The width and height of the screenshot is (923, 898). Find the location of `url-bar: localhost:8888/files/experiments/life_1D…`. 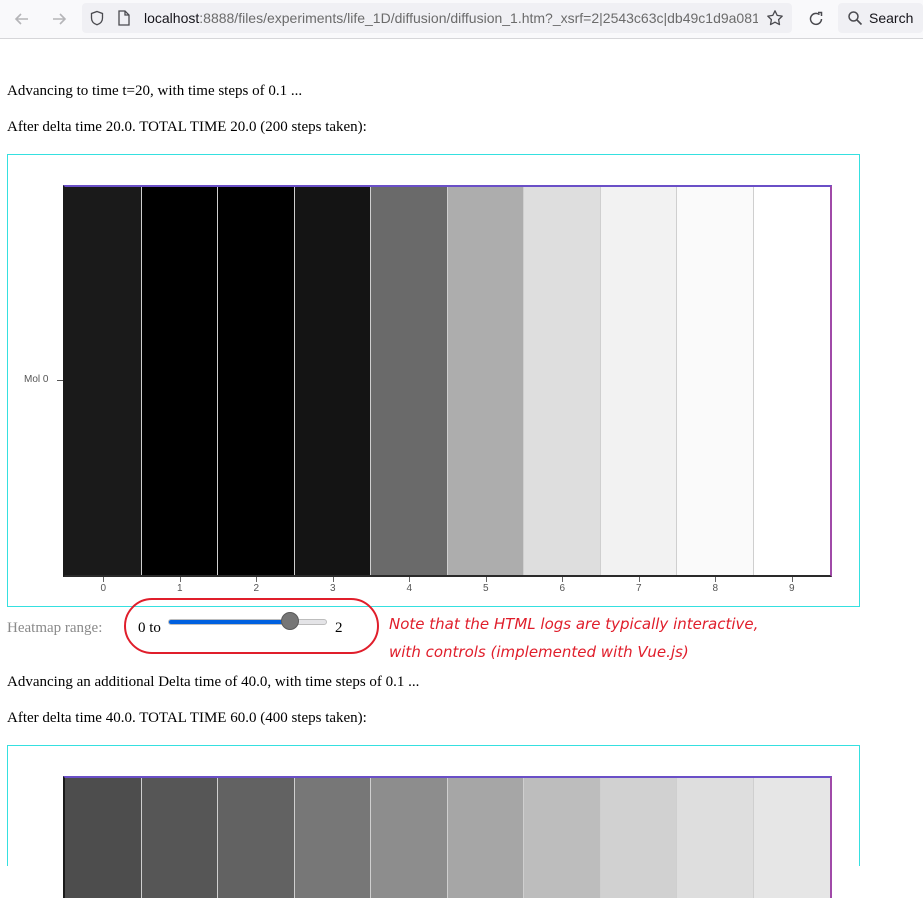

url-bar: localhost:8888/files/experiments/life_1D… is located at coordinates (437, 18).